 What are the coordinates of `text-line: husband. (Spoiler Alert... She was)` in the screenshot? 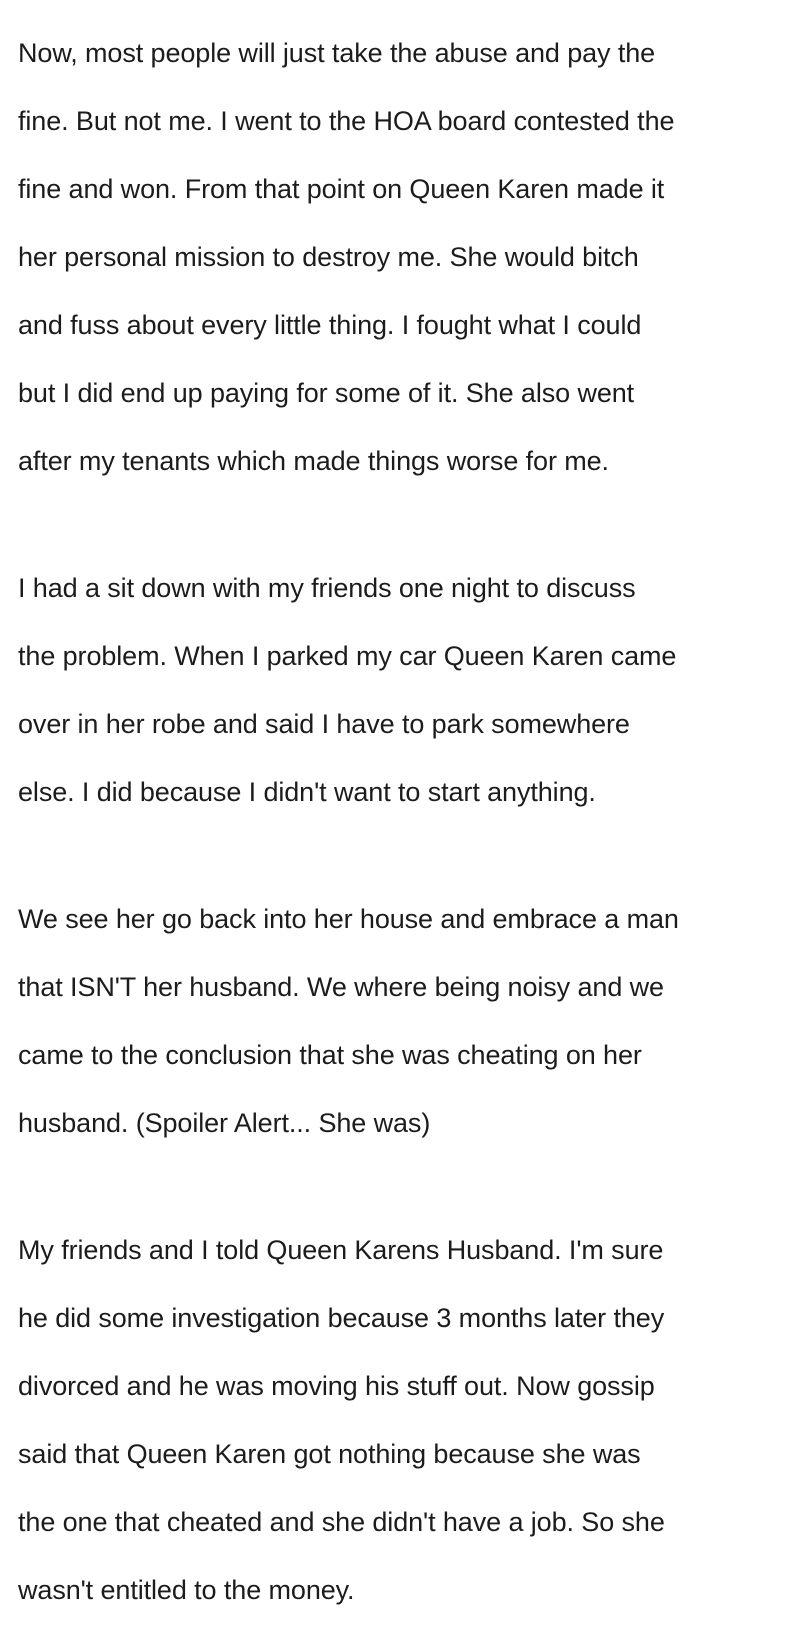 It's located at (224, 1123).